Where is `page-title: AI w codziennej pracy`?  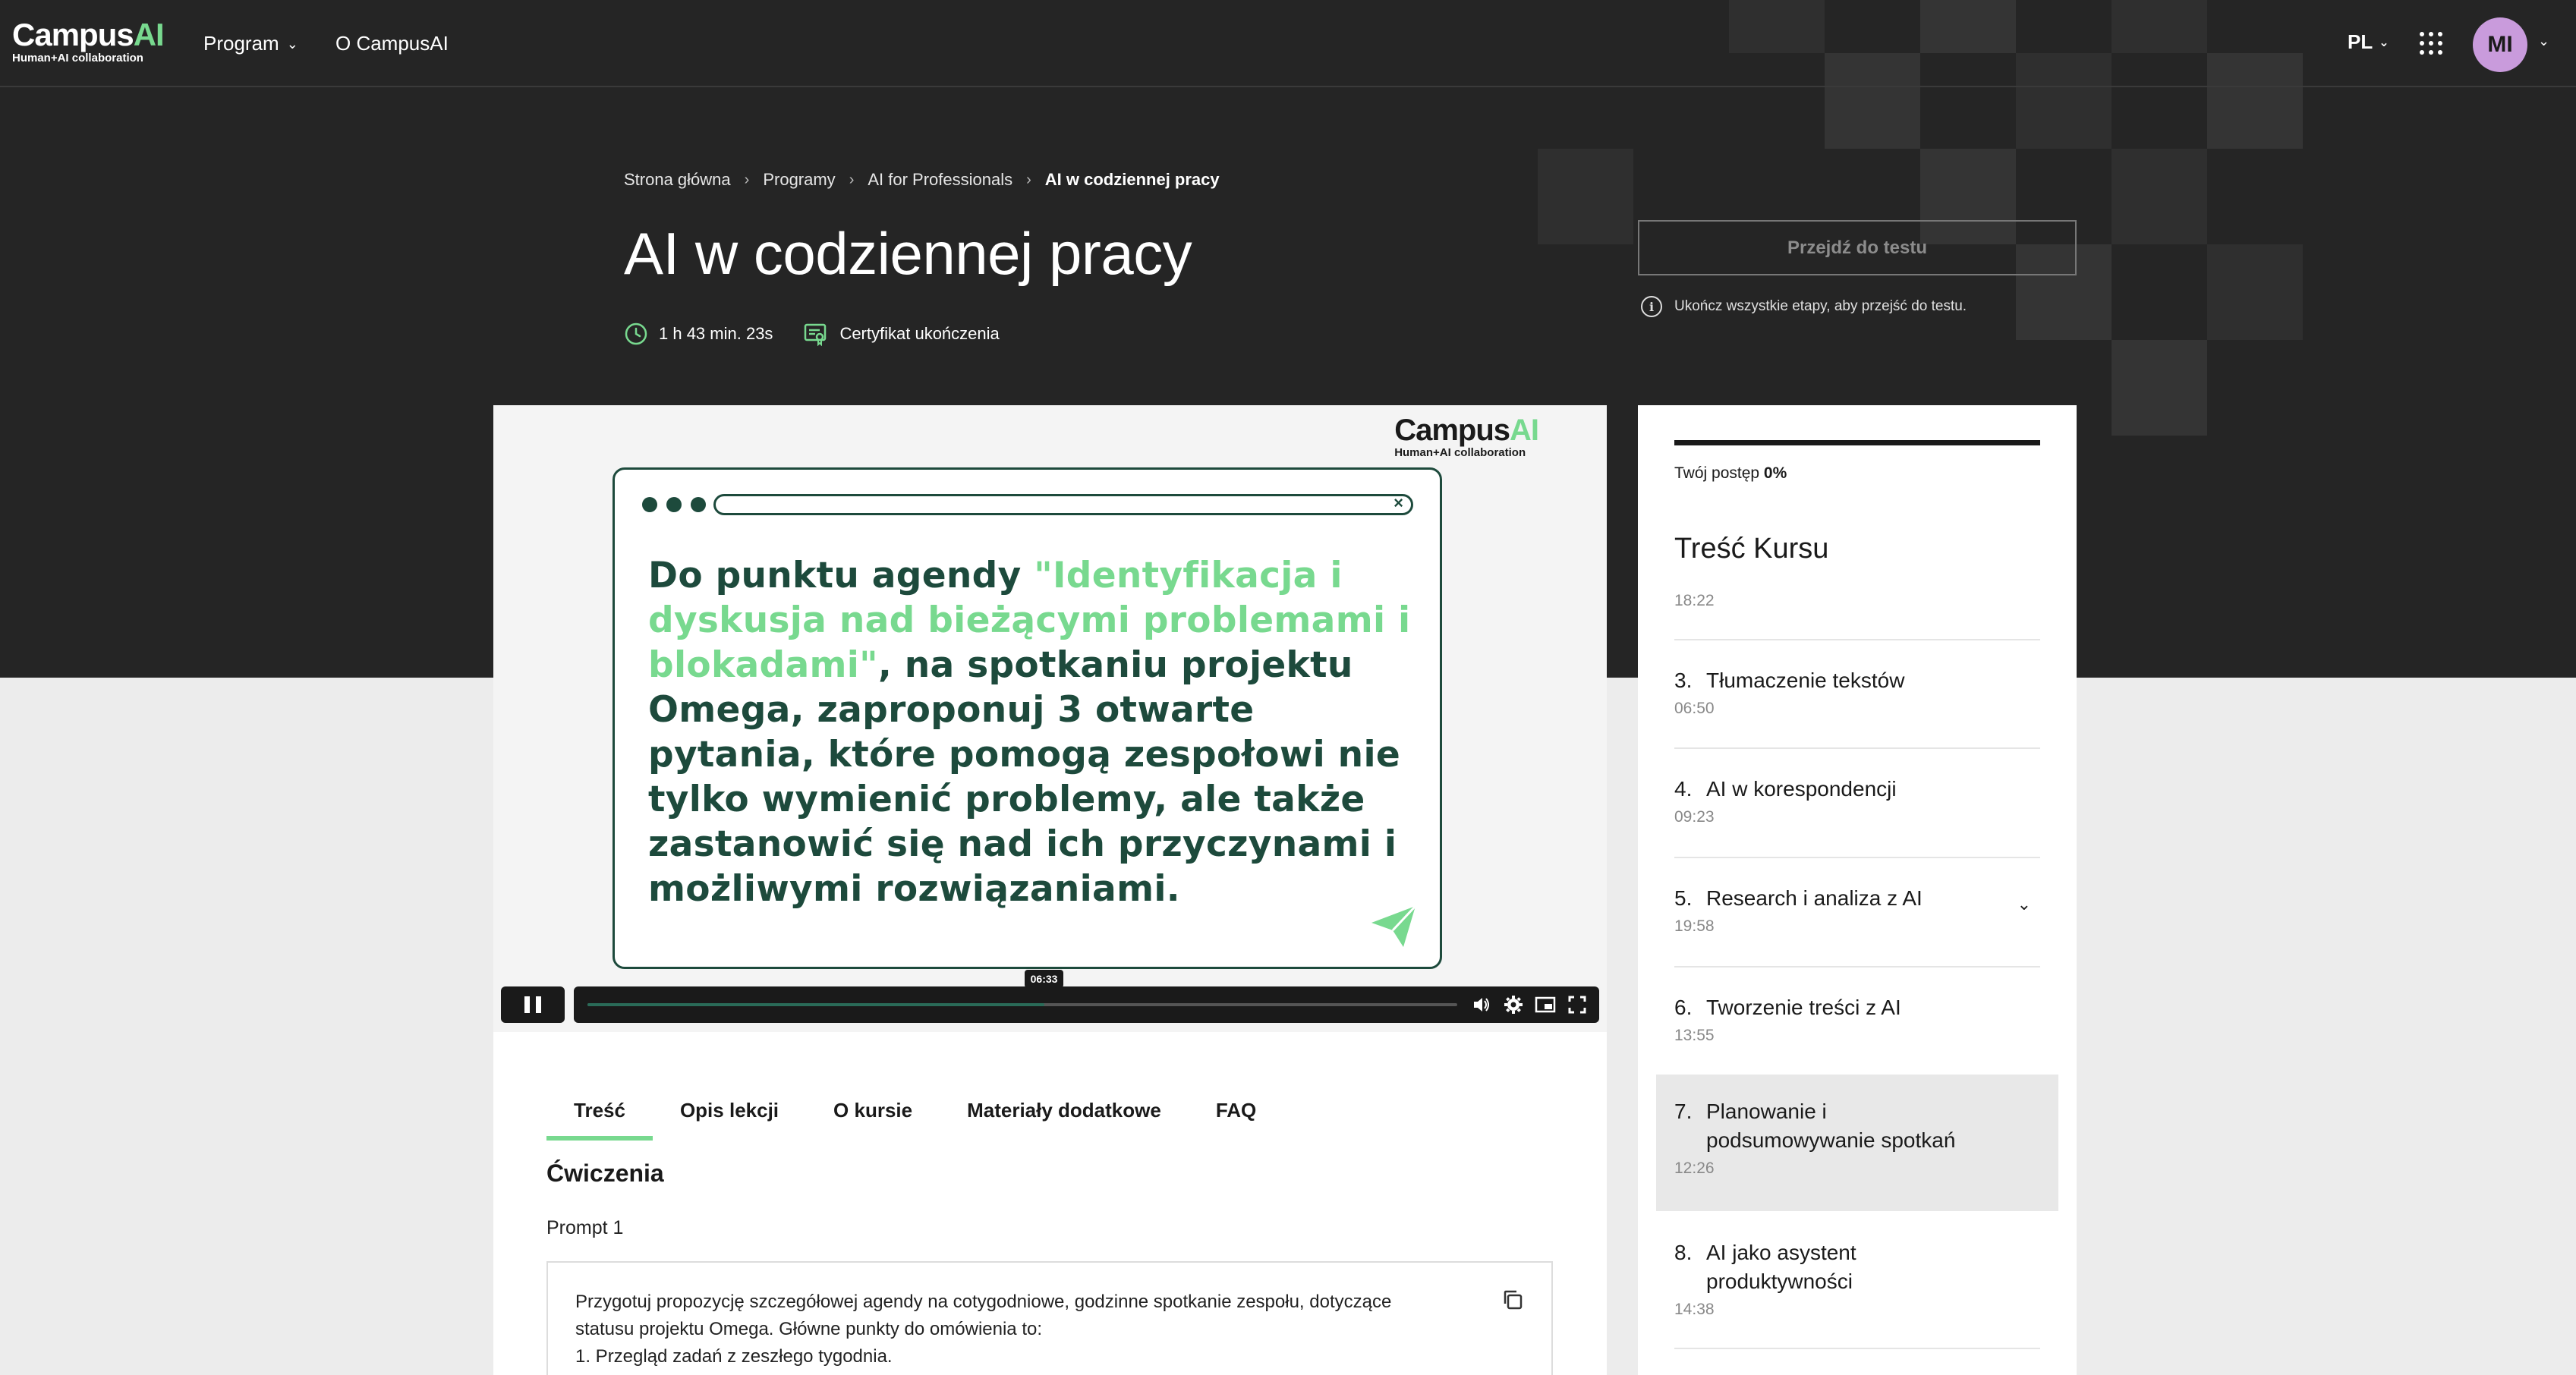 page-title: AI w codziennej pracy is located at coordinates (908, 253).